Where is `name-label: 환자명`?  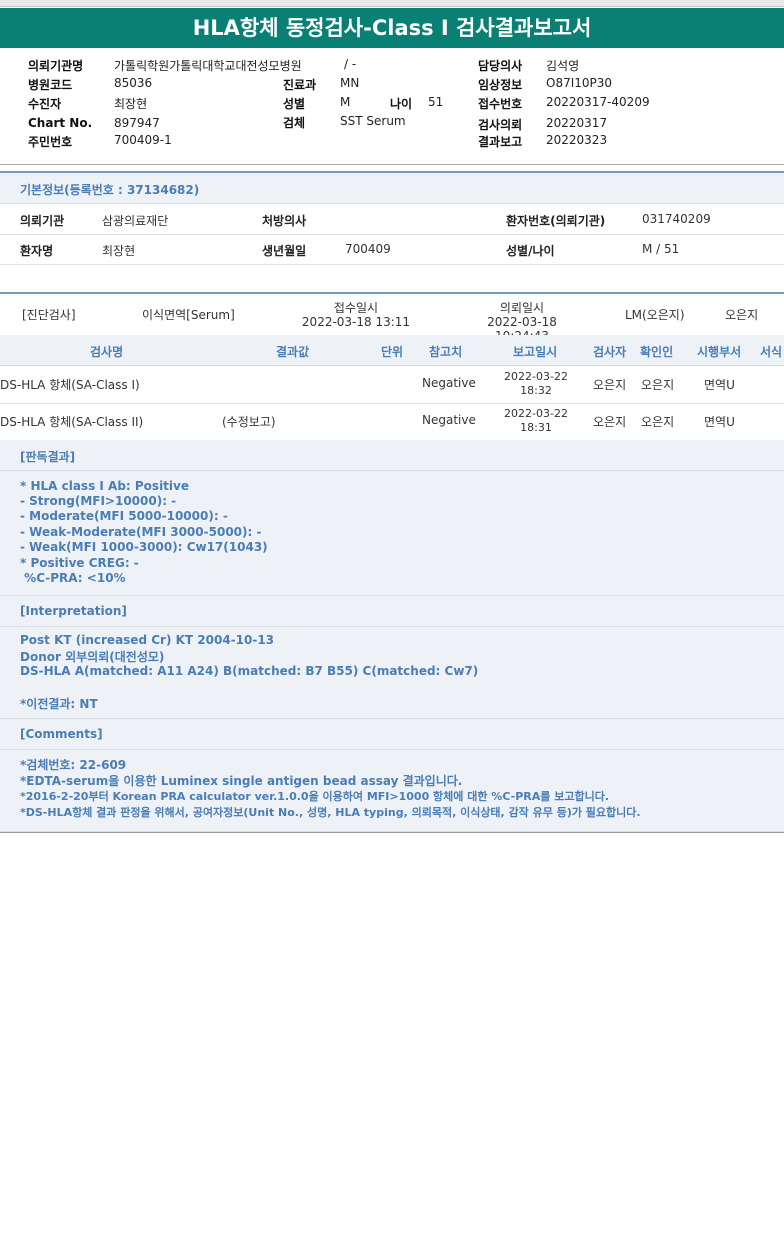
name-label: 환자명 is located at coordinates (37, 251).